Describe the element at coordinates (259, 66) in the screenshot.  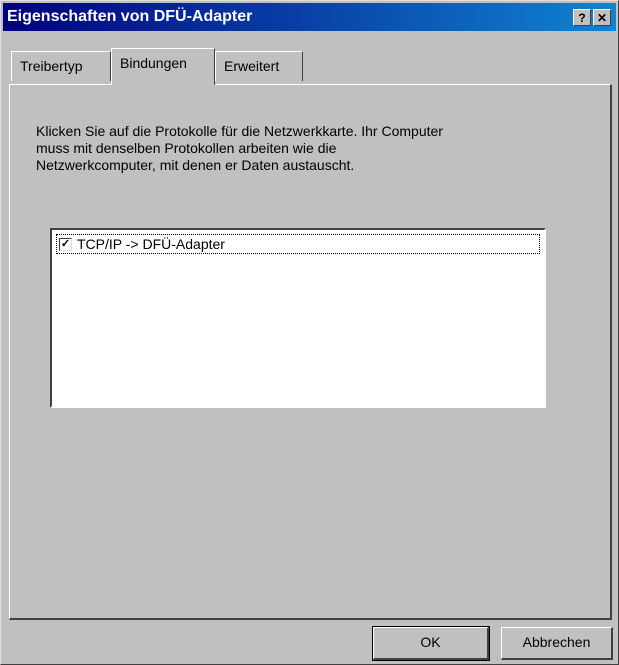
I see `tab-erweitert: Erweitert` at that location.